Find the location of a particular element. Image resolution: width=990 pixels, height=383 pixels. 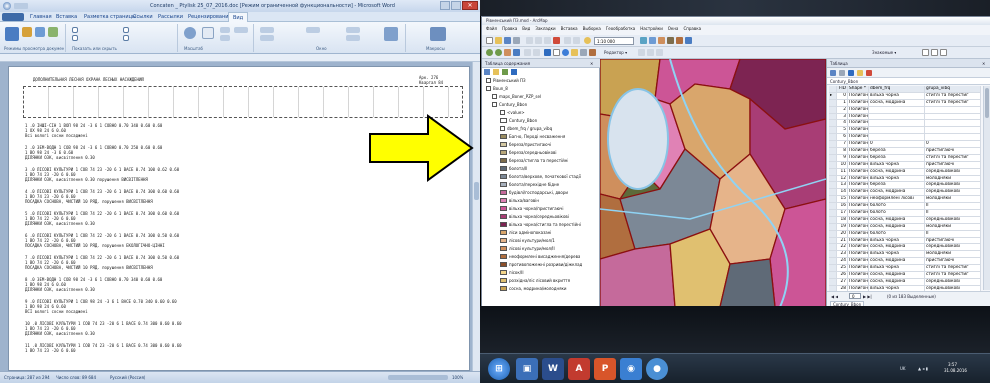

toc-layer-item: неоформлені висадження/дерева is located at coordinates (540, 256).